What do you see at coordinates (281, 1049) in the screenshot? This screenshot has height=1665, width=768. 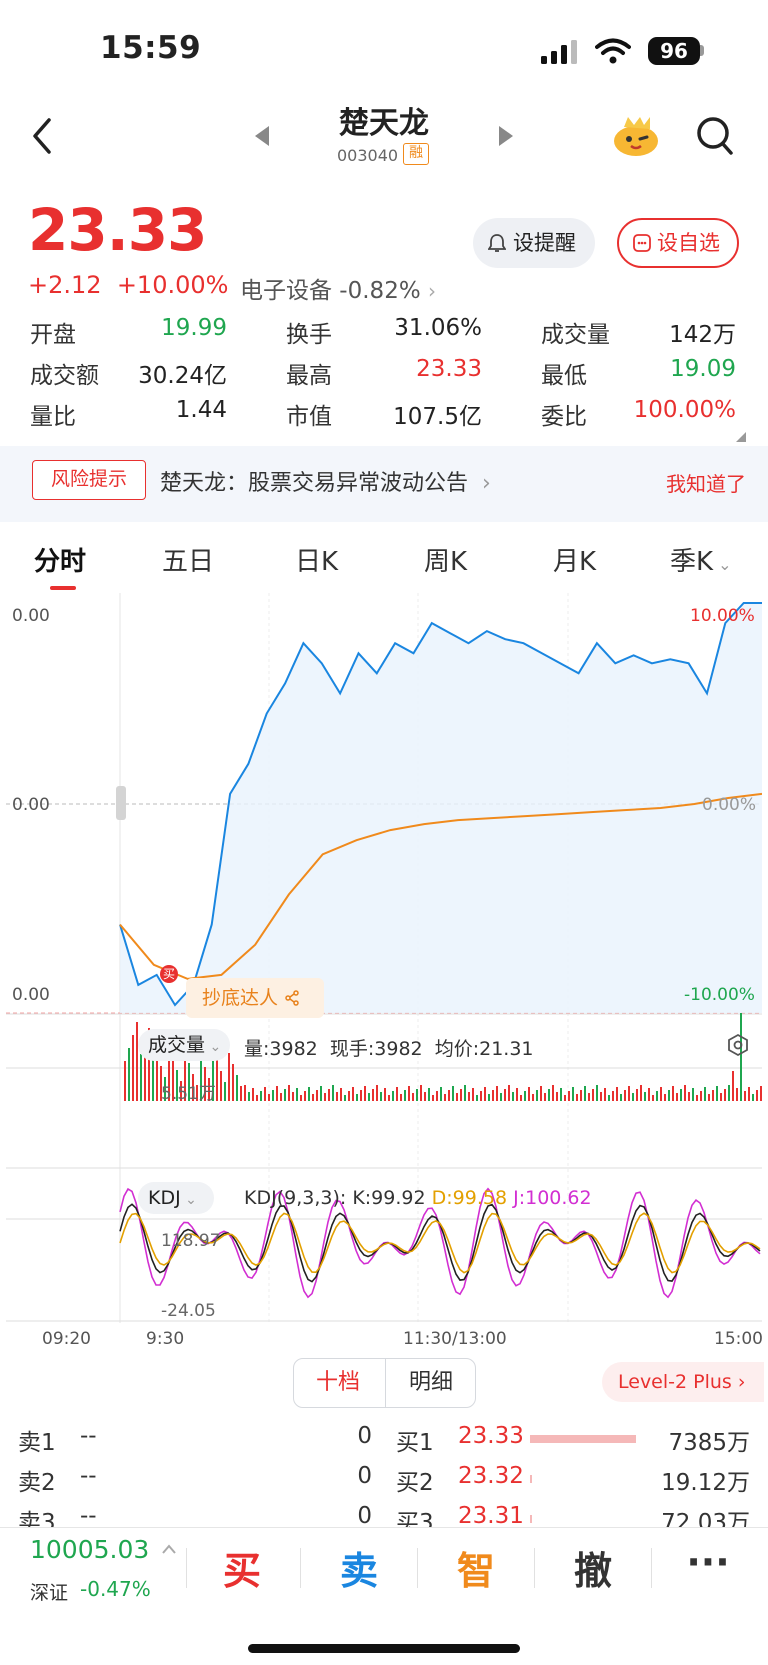 I see `volume-qty: 量:3982` at bounding box center [281, 1049].